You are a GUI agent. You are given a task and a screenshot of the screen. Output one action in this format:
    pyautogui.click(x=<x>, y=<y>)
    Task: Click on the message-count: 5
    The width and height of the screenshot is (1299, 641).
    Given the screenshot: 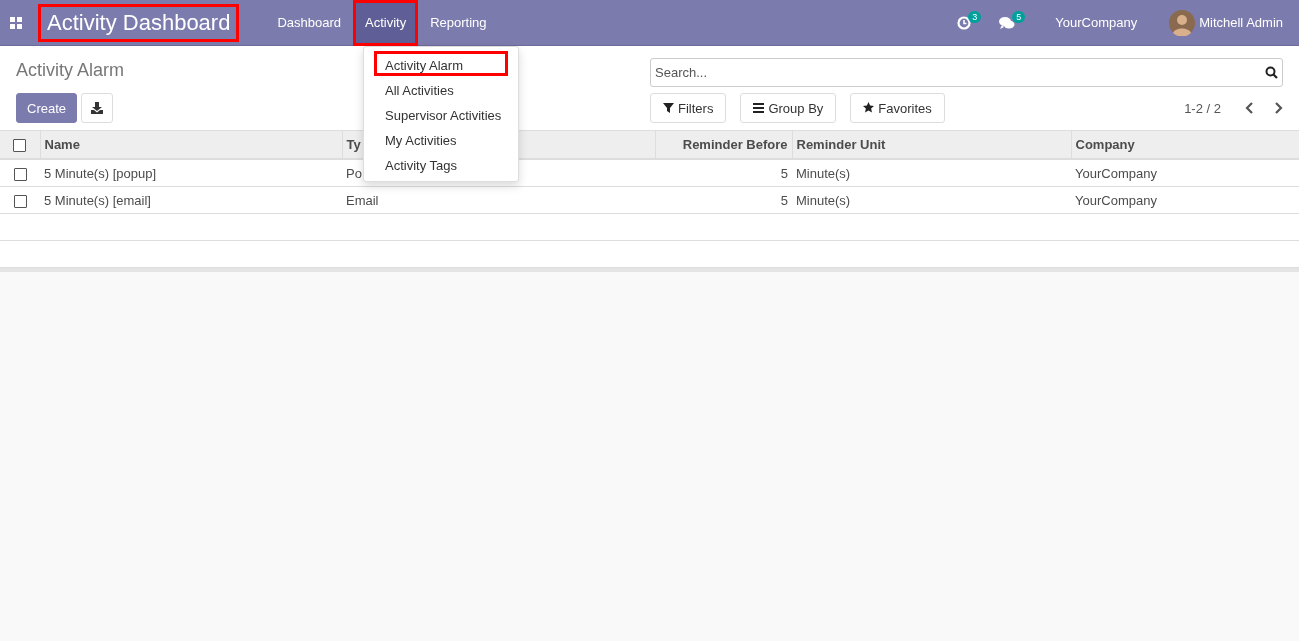 What is the action you would take?
    pyautogui.click(x=1019, y=16)
    